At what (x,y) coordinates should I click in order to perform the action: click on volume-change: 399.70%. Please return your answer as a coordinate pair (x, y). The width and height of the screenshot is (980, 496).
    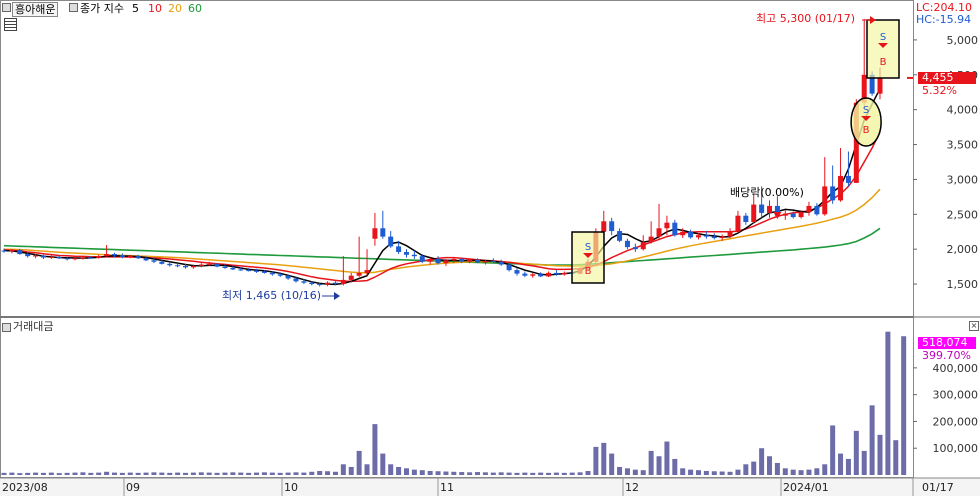
    Looking at the image, I should click on (946, 355).